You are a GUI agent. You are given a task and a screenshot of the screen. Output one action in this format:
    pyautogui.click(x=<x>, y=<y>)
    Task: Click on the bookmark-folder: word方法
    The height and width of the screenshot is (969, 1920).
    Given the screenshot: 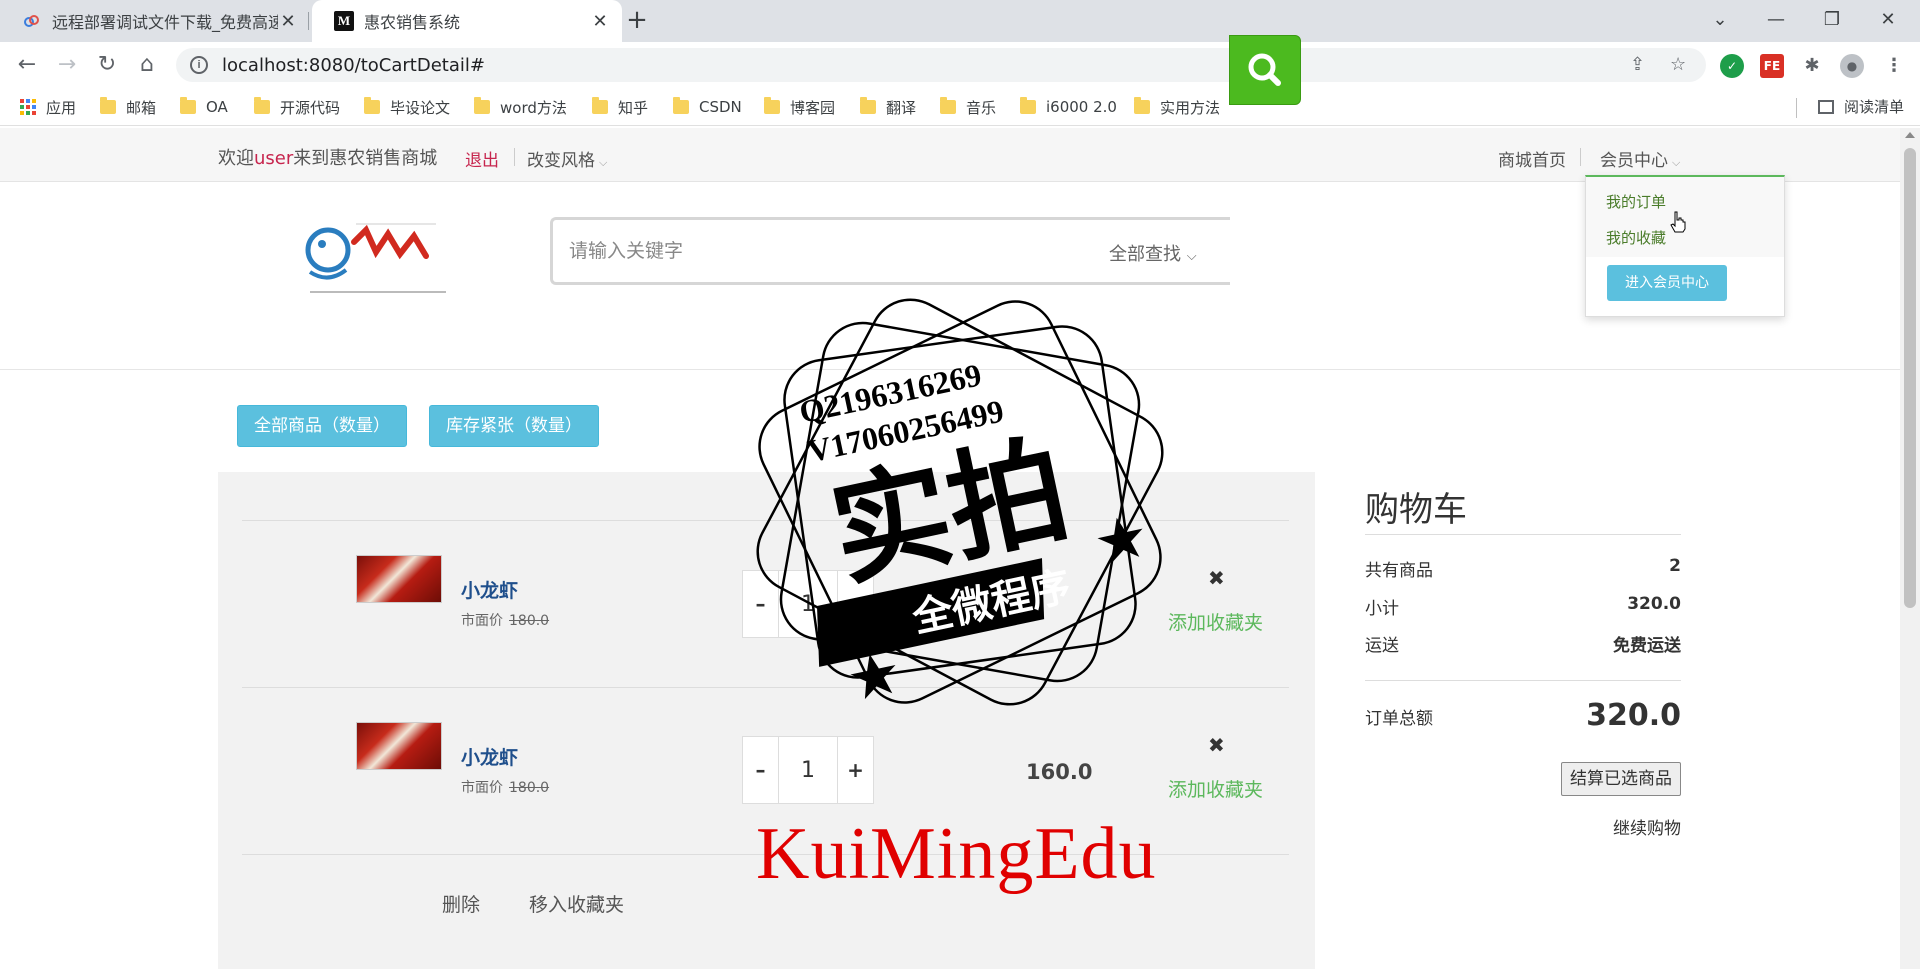 What is the action you would take?
    pyautogui.click(x=520, y=107)
    